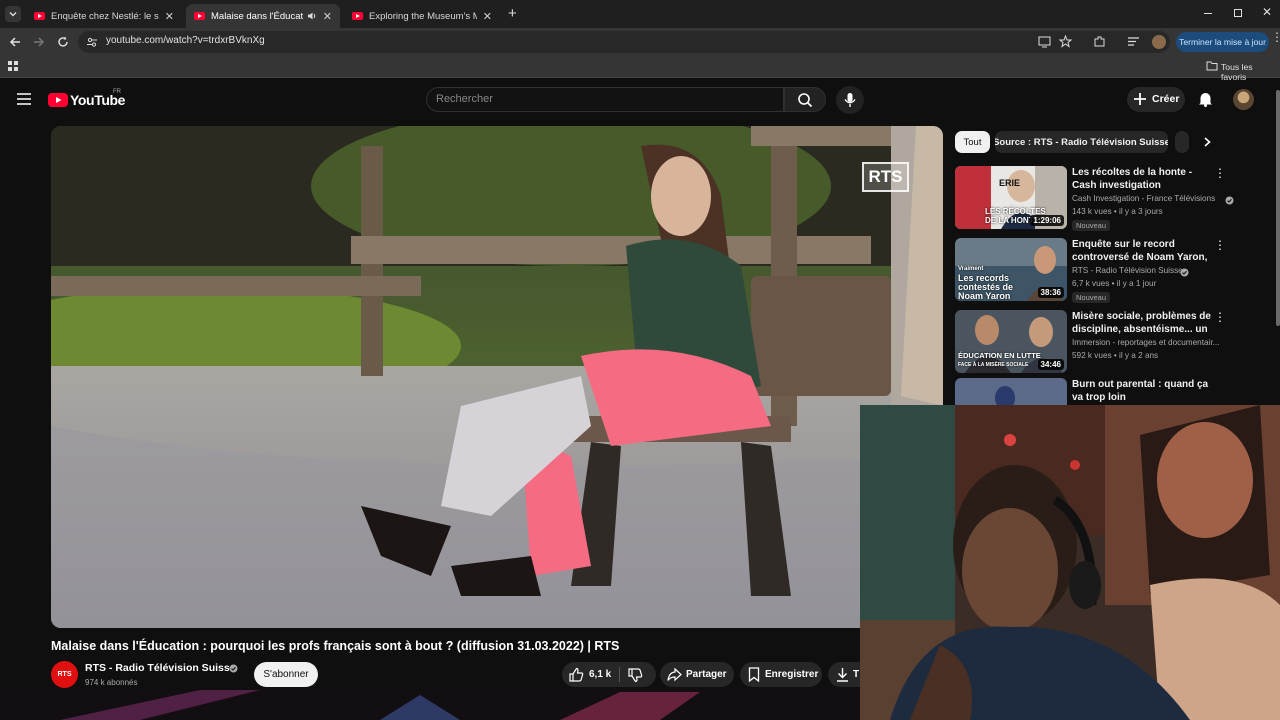 This screenshot has height=720, width=1280. I want to click on browser-tab: Exploring the Museum's Most ✕, so click(422, 16).